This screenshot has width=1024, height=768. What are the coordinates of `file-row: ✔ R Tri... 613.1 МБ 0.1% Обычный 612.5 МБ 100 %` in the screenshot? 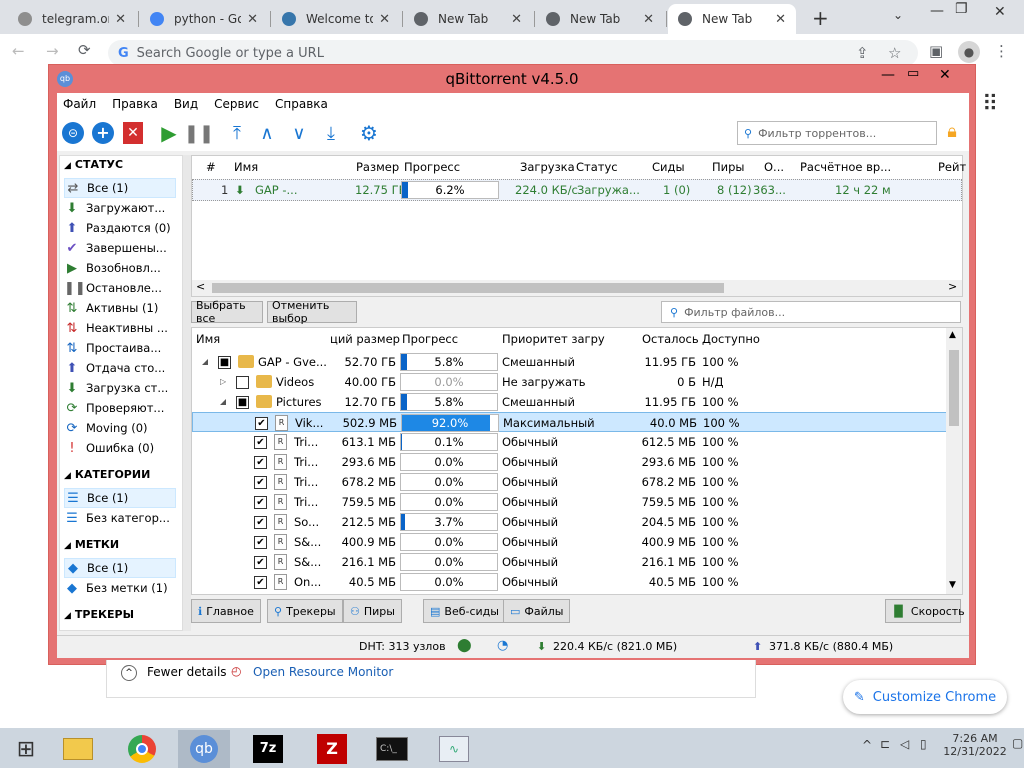 It's located at (570, 442).